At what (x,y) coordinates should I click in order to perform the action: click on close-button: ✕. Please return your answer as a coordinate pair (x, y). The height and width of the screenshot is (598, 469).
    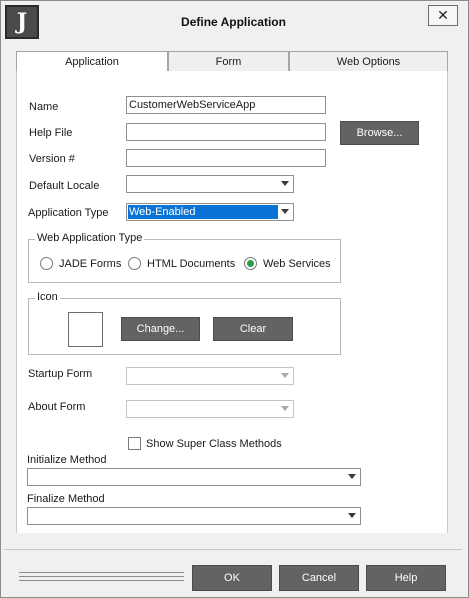
    Looking at the image, I should click on (443, 15).